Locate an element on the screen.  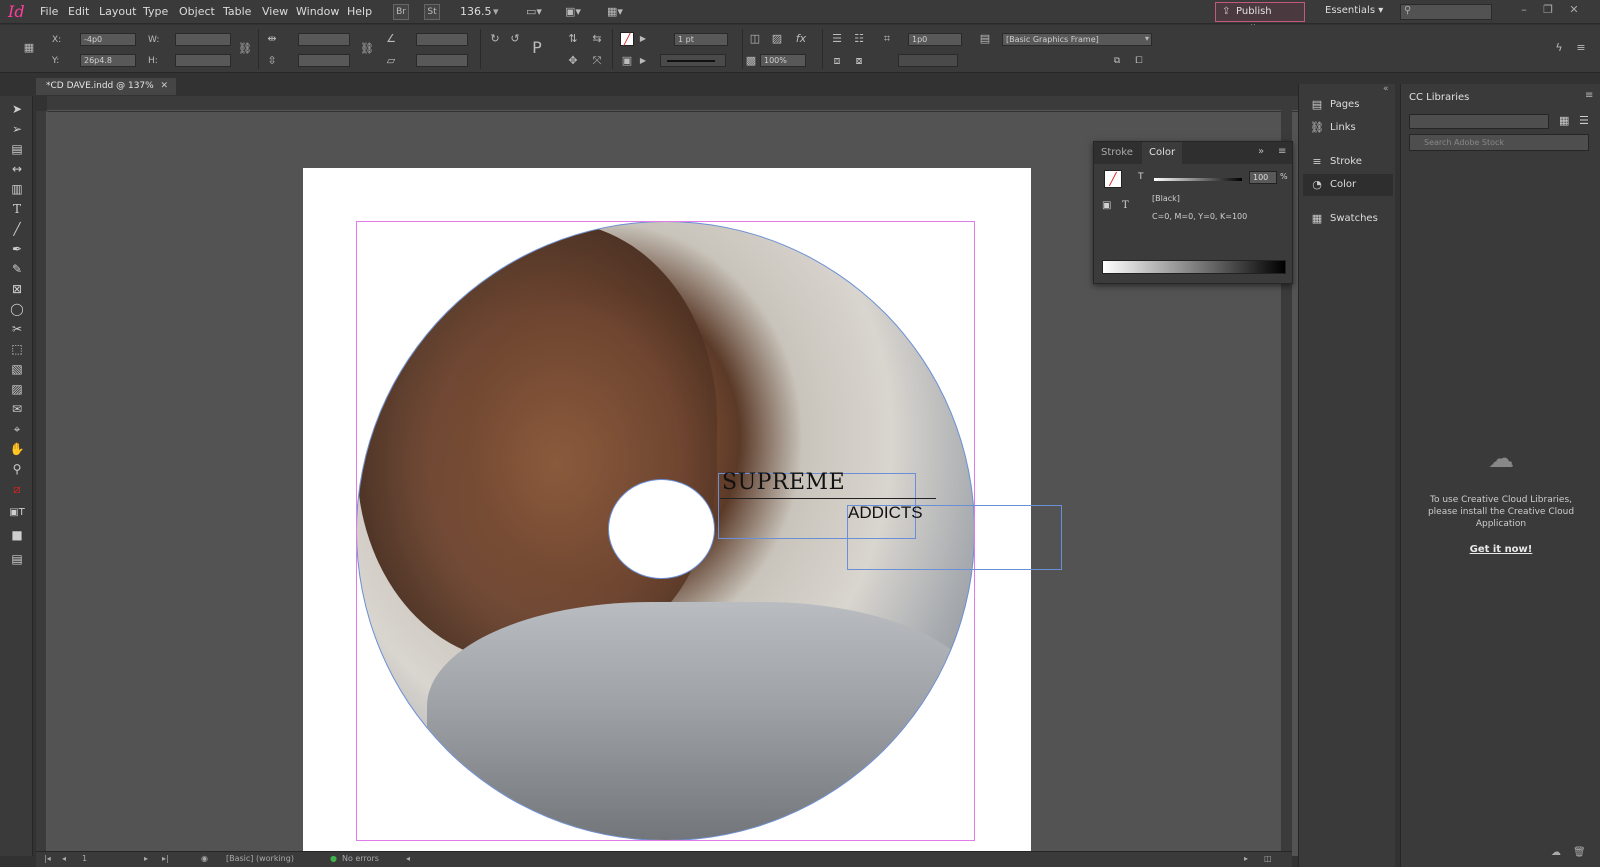
dock-item-color: ◔ Color is located at coordinates (1348, 185).